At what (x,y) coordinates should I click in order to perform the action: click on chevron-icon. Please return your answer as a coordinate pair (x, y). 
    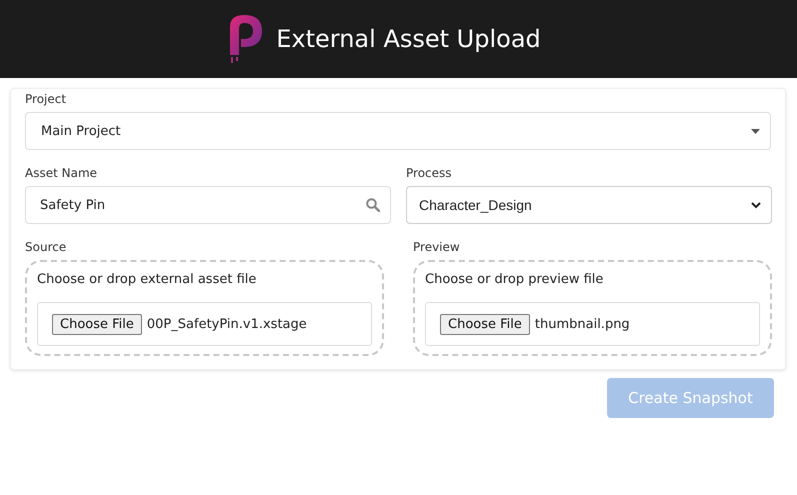
    Looking at the image, I should click on (756, 205).